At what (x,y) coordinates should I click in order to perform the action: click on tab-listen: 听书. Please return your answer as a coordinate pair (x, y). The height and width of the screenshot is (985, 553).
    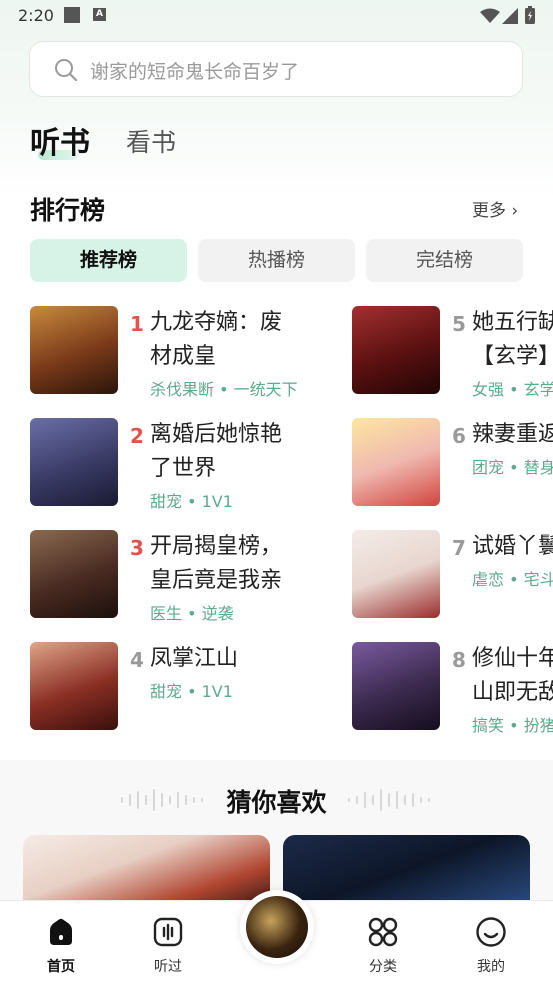
    Looking at the image, I should click on (60, 140).